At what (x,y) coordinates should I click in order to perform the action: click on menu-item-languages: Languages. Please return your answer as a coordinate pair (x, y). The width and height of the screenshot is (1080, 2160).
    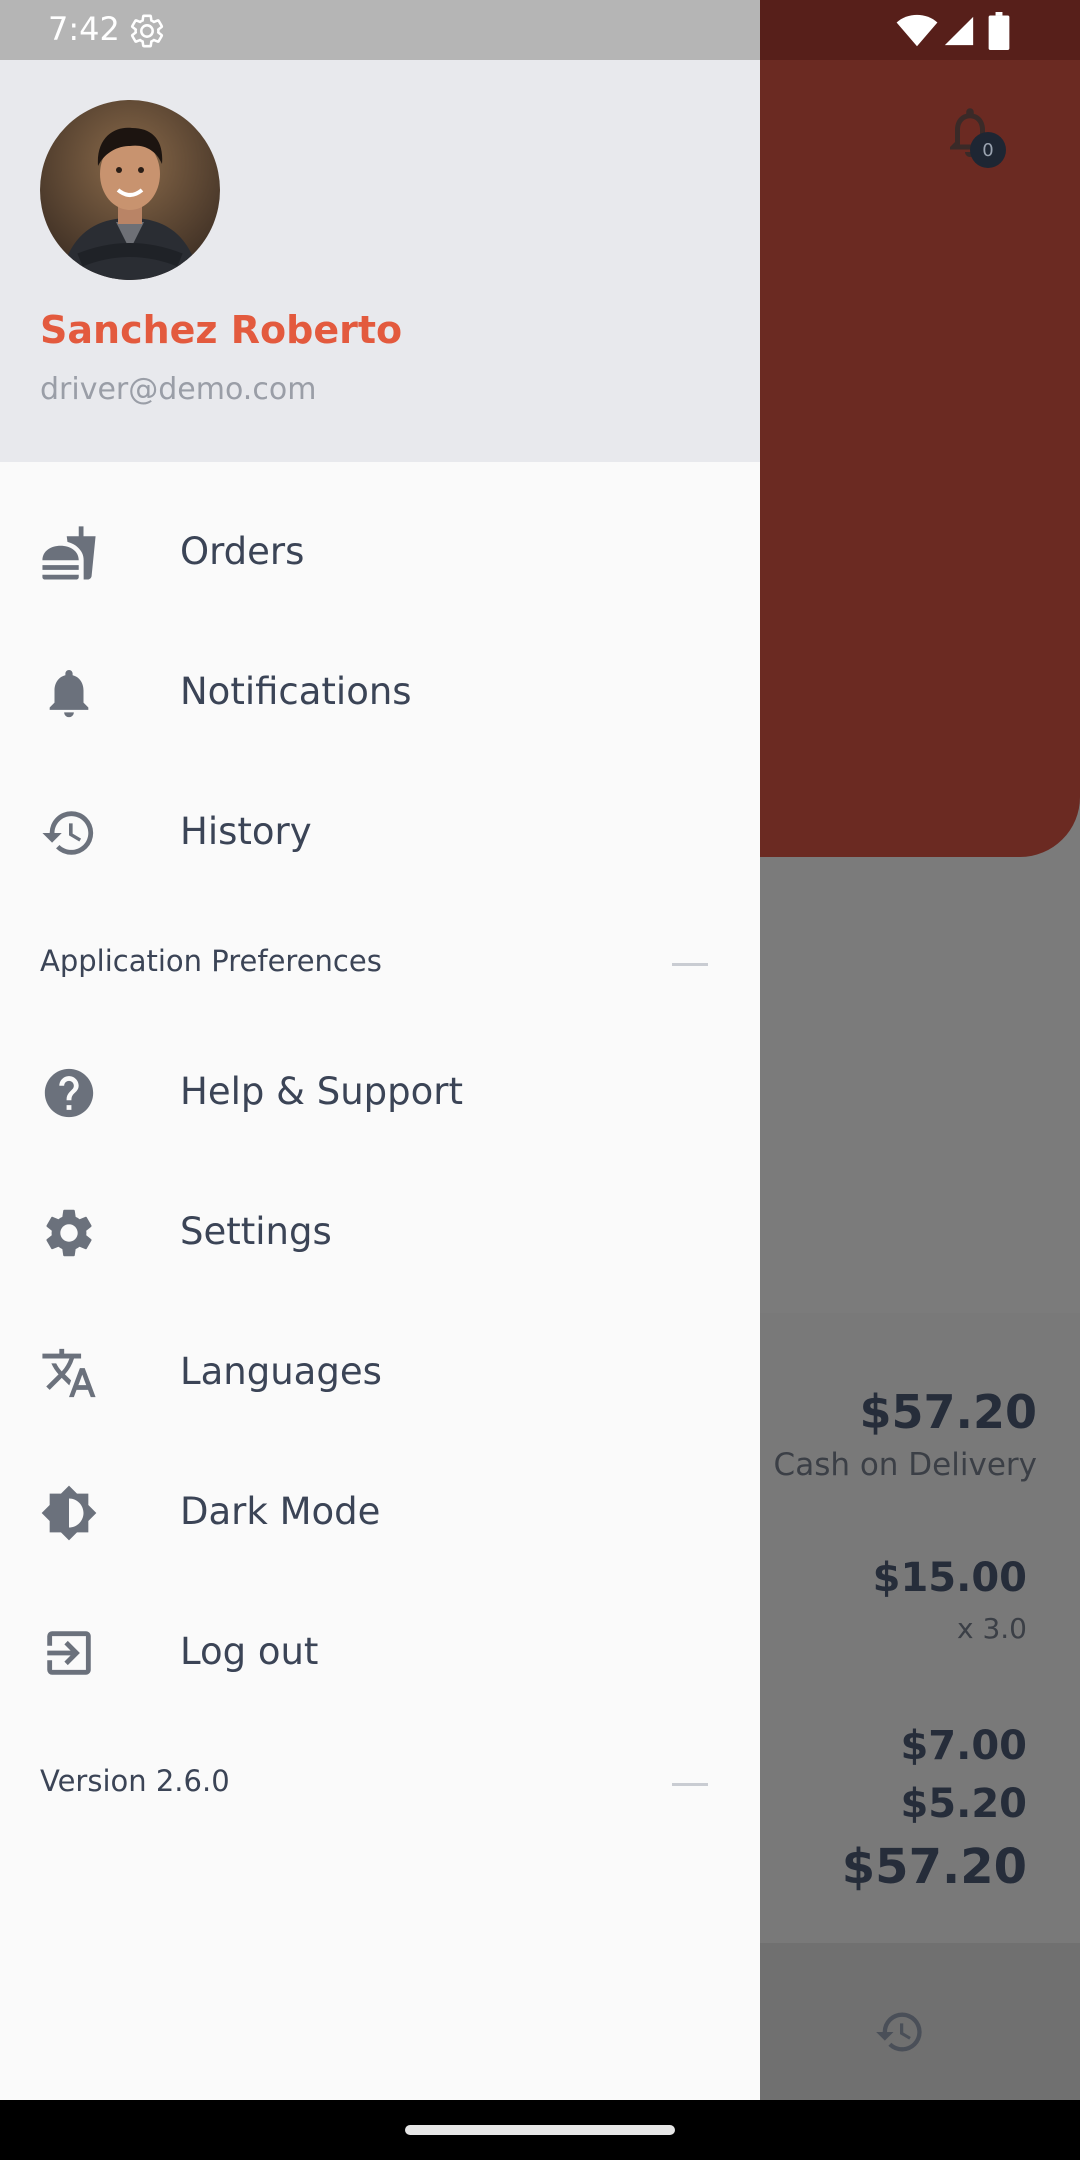
    Looking at the image, I should click on (380, 1372).